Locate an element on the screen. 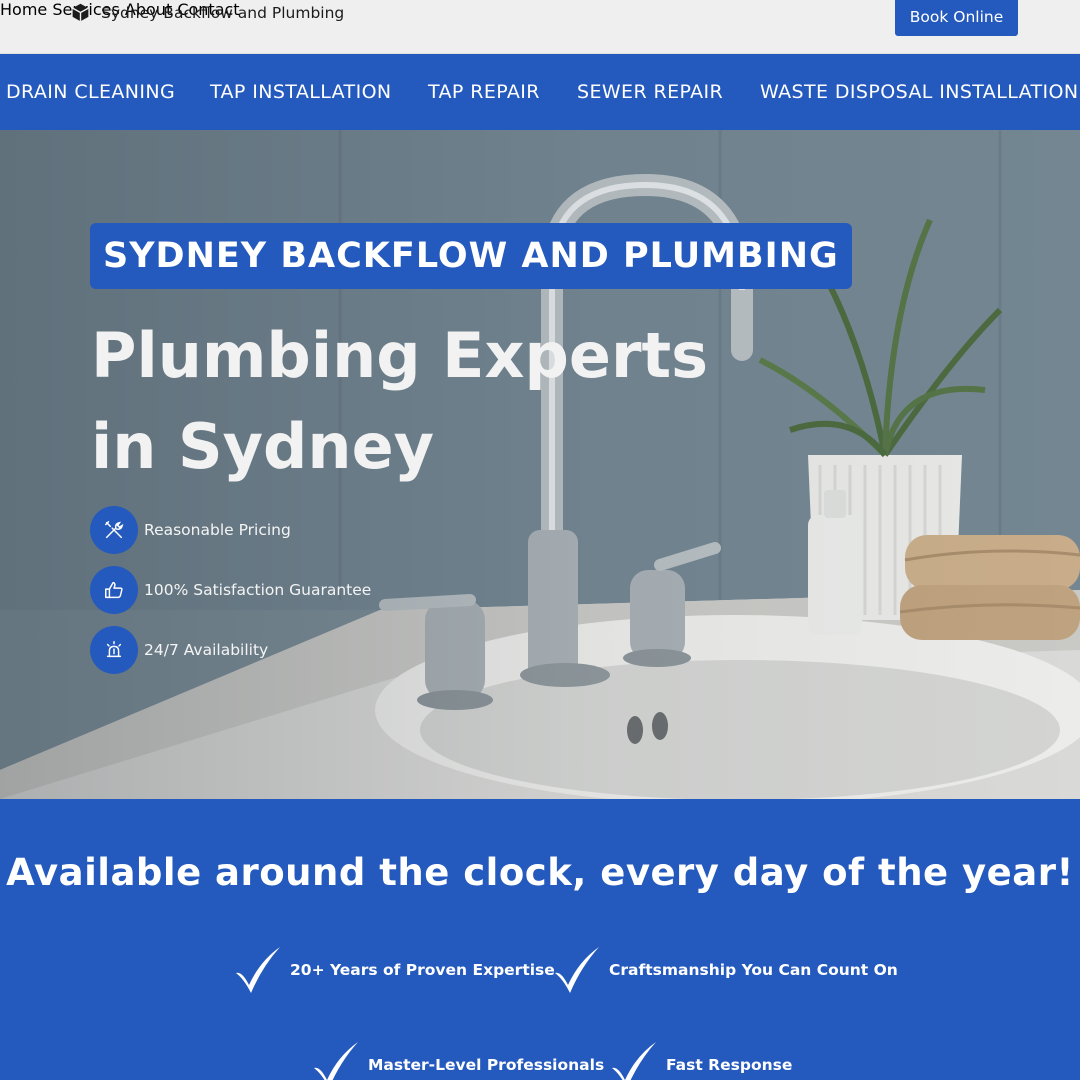 Image resolution: width=1080 pixels, height=1080 pixels. point-label: Fast Response is located at coordinates (729, 1065).